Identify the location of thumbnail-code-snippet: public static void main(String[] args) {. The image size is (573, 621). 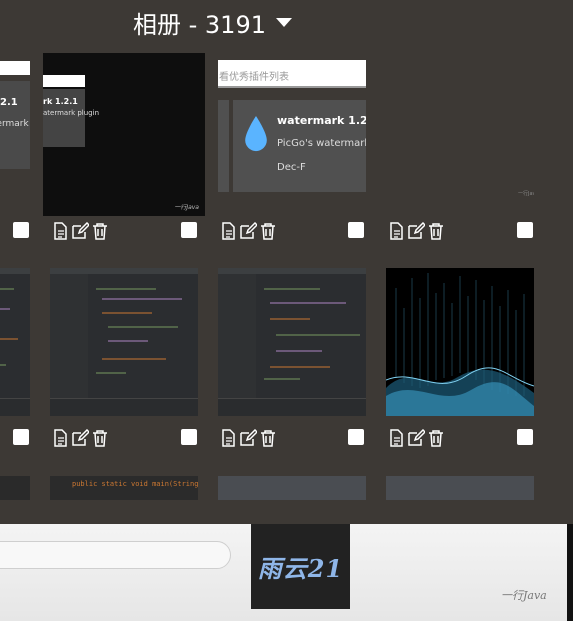
(124, 488).